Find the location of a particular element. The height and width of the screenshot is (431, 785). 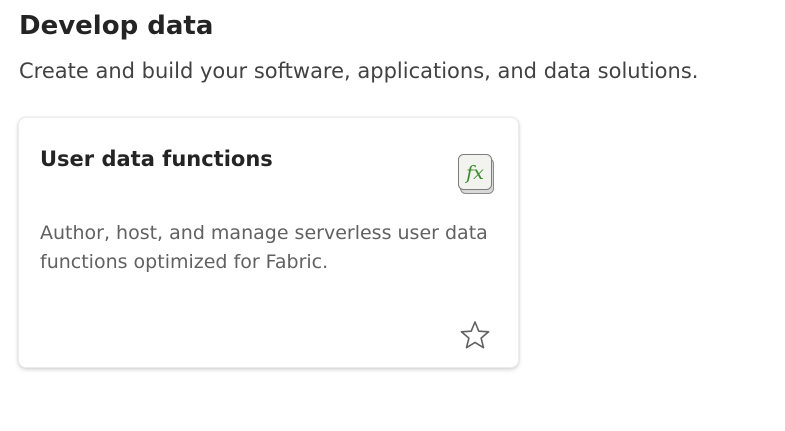

fx-glyph: fx is located at coordinates (474, 173).